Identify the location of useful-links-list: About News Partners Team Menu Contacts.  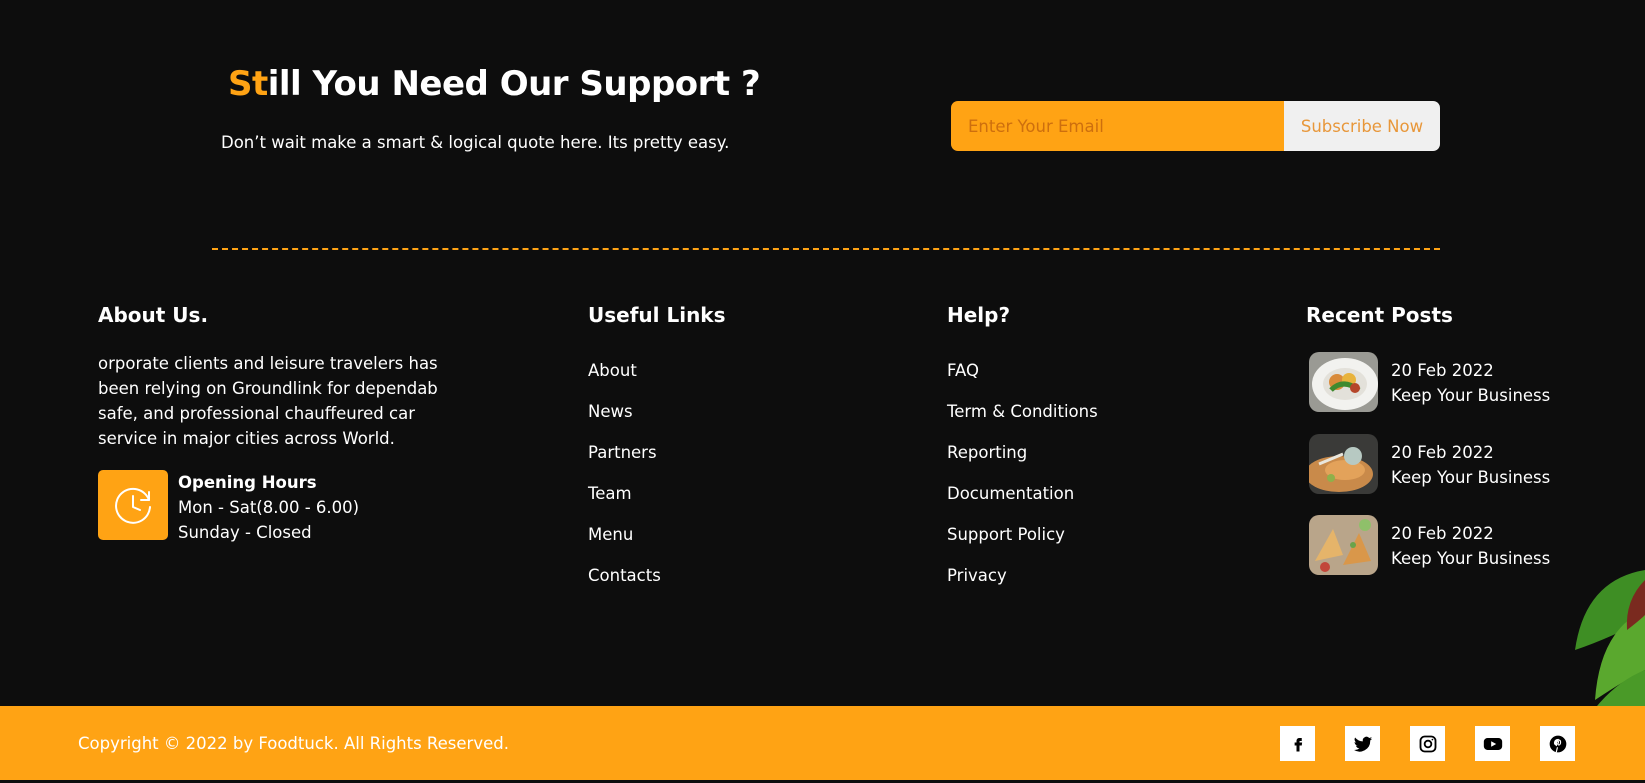
(624, 483).